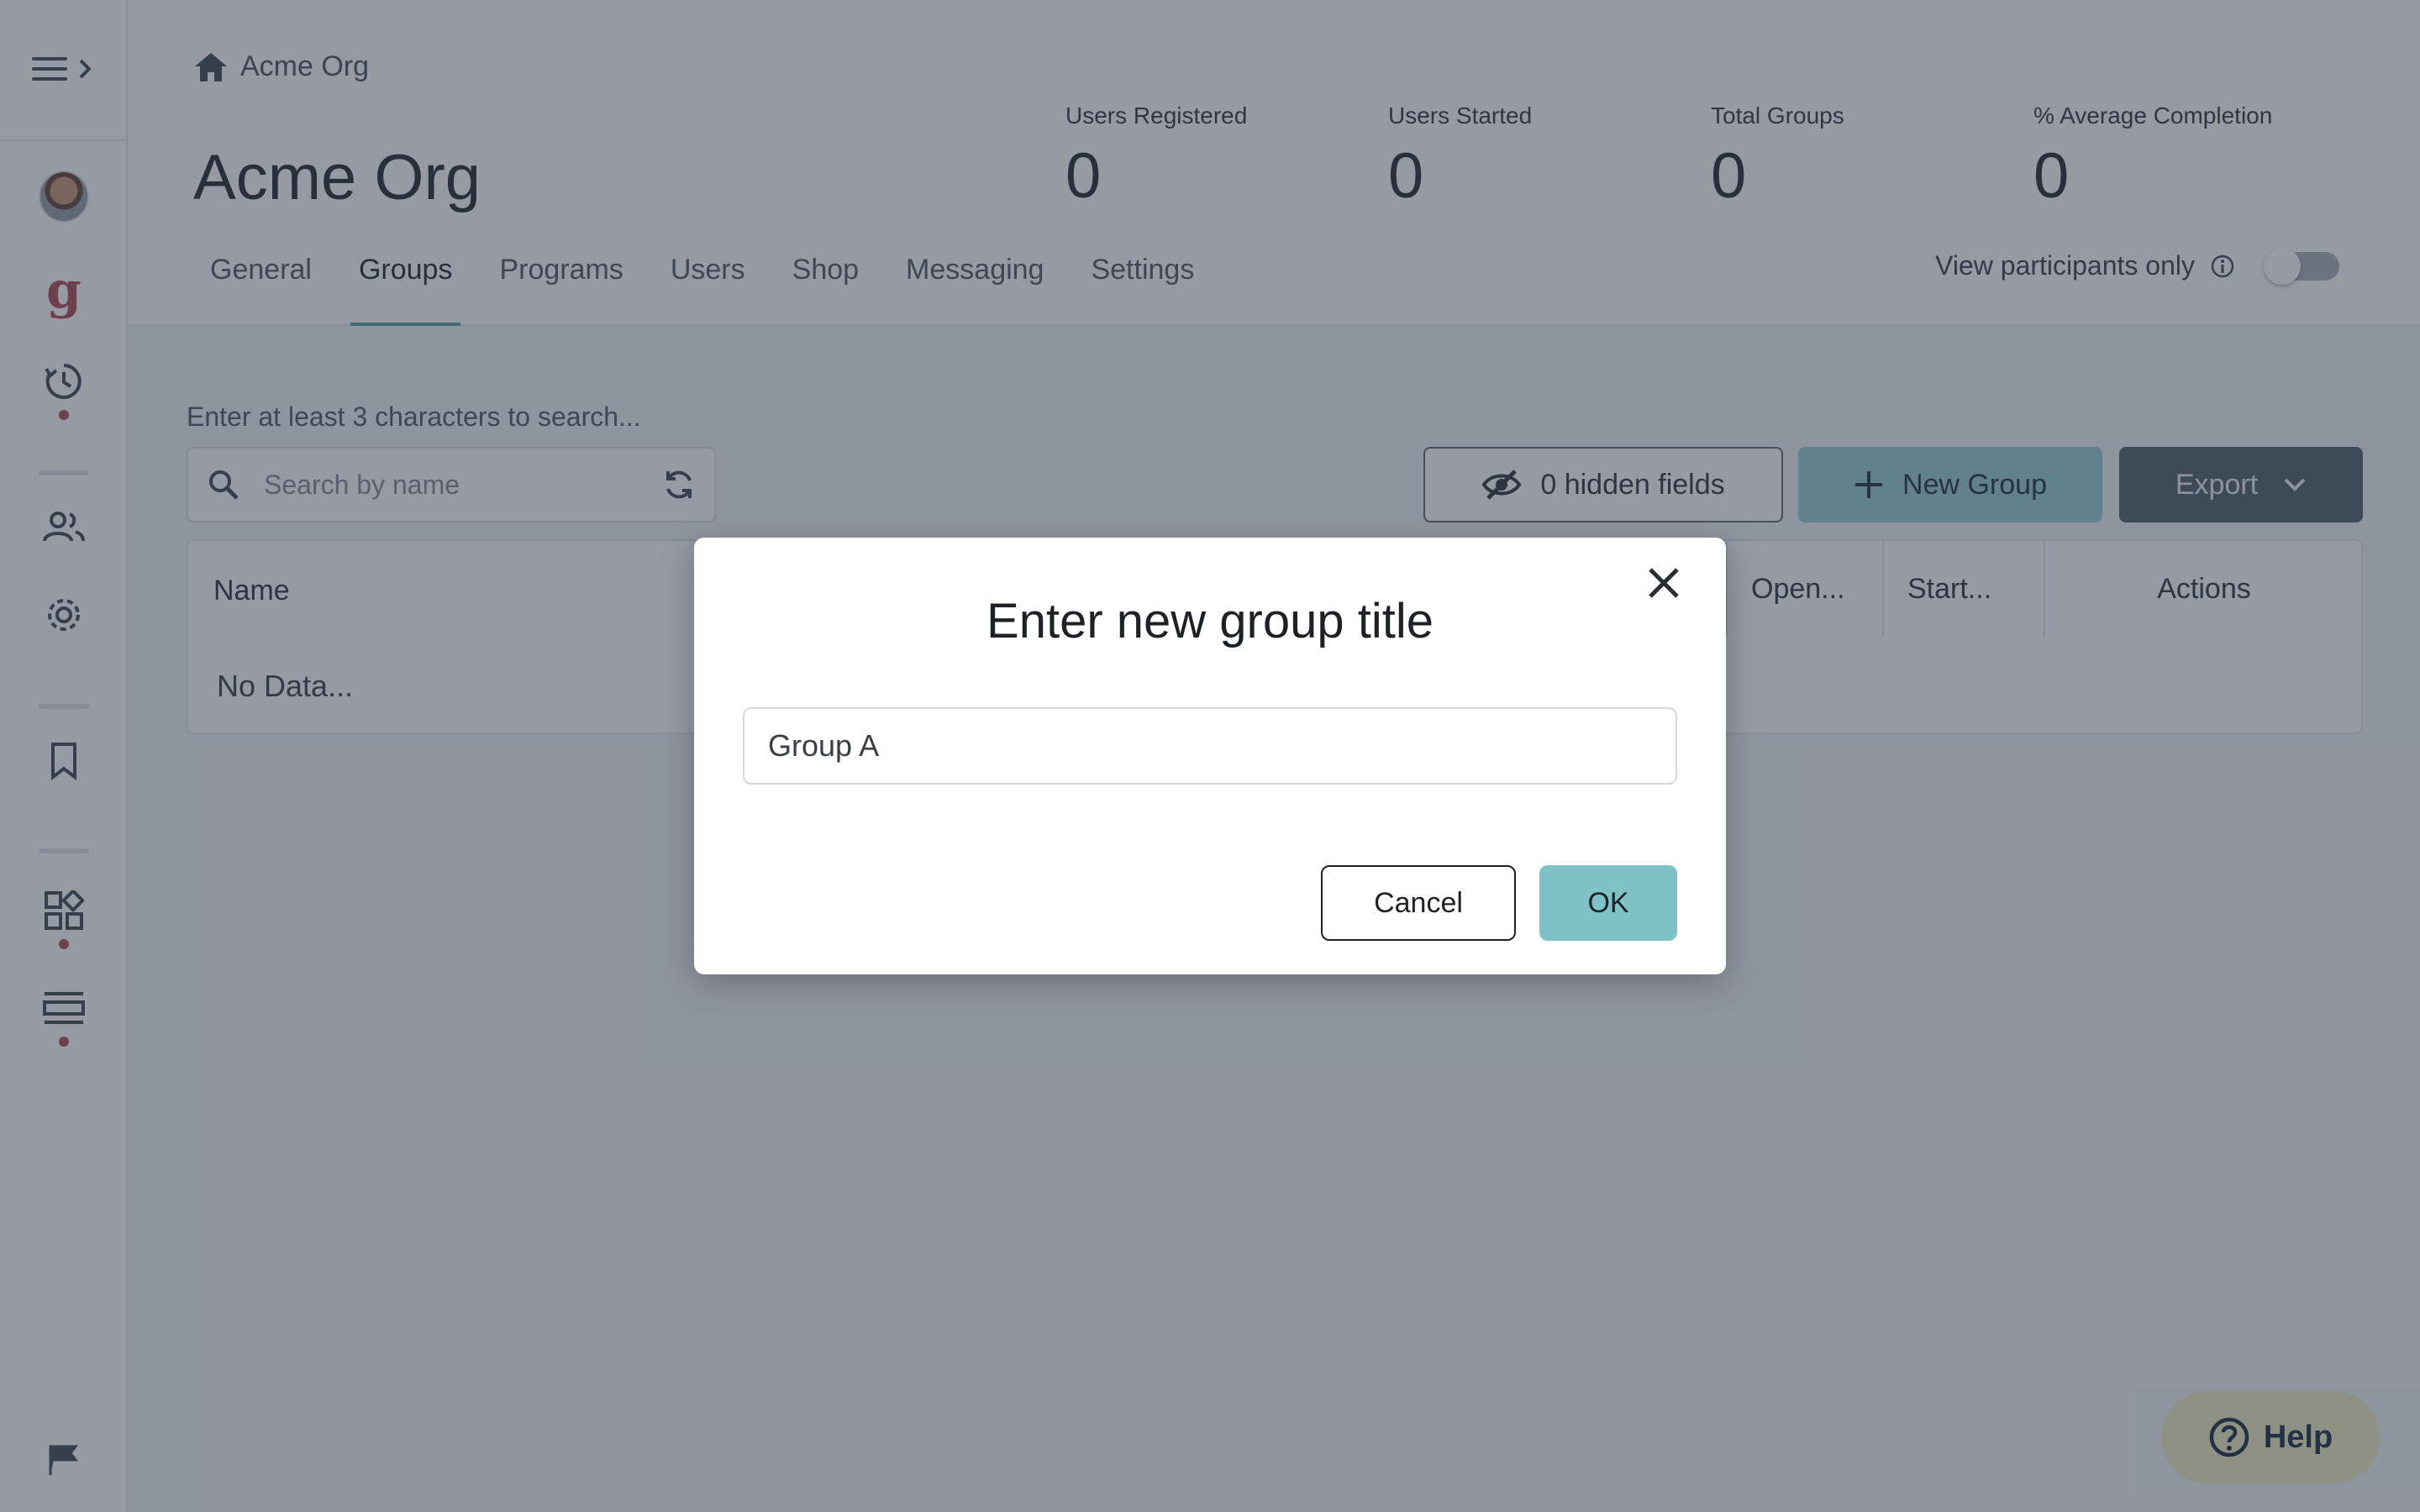 The width and height of the screenshot is (2420, 1512). I want to click on new-group-dialog: Enter new group title Cancel OK, so click(1210, 756).